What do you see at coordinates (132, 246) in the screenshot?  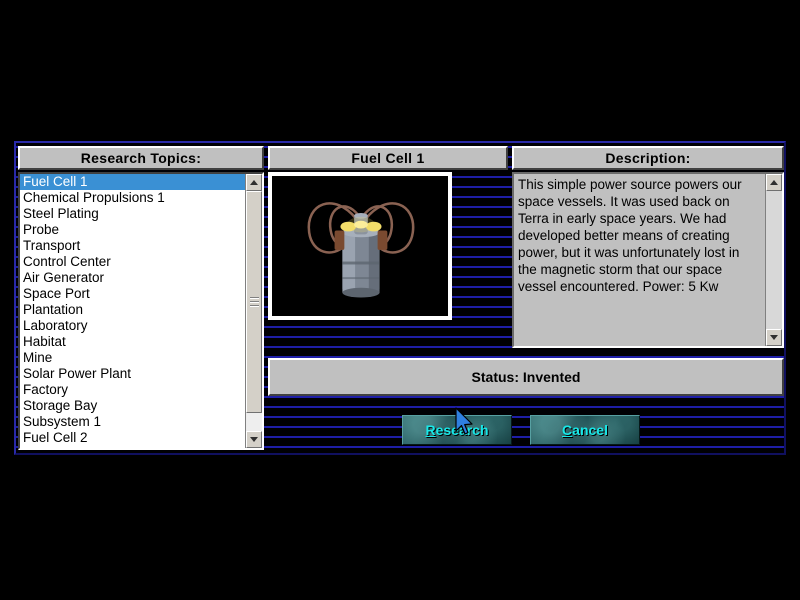 I see `topics-list-item: Transport` at bounding box center [132, 246].